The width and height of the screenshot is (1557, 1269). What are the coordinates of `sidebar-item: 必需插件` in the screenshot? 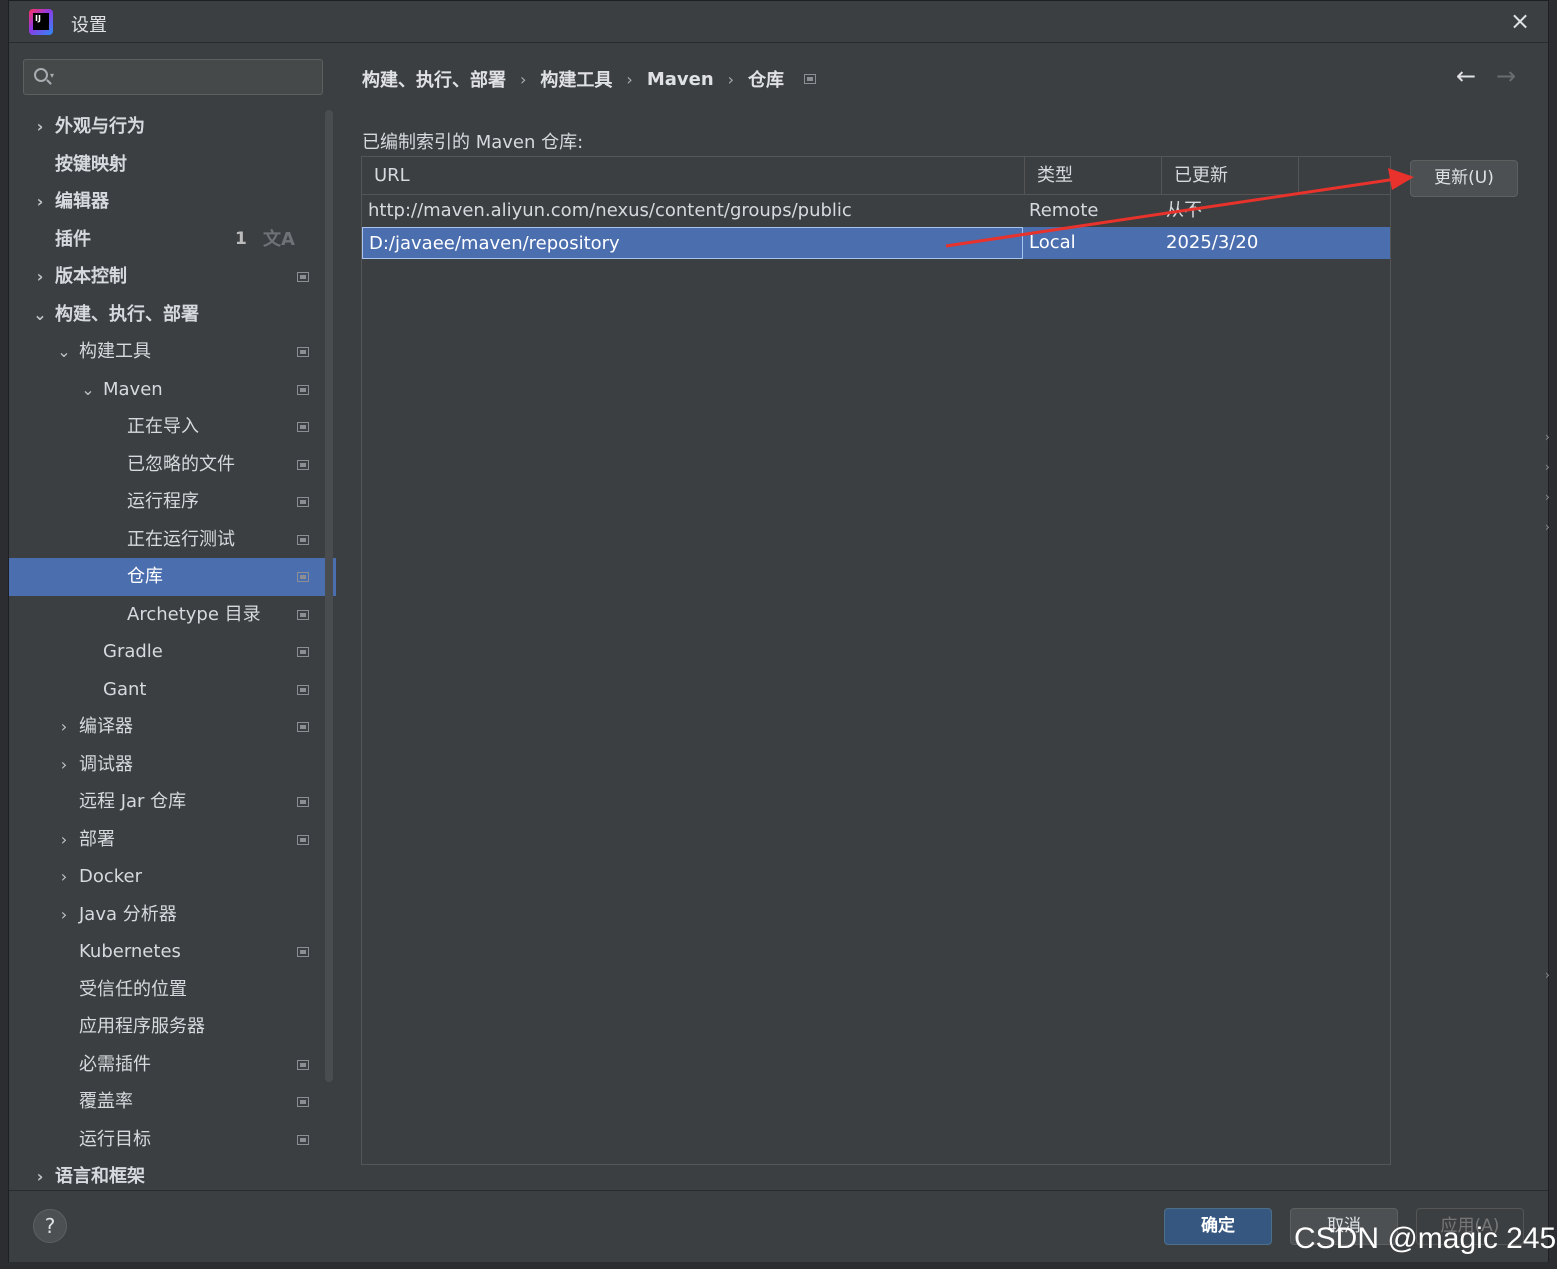 It's located at (172, 1065).